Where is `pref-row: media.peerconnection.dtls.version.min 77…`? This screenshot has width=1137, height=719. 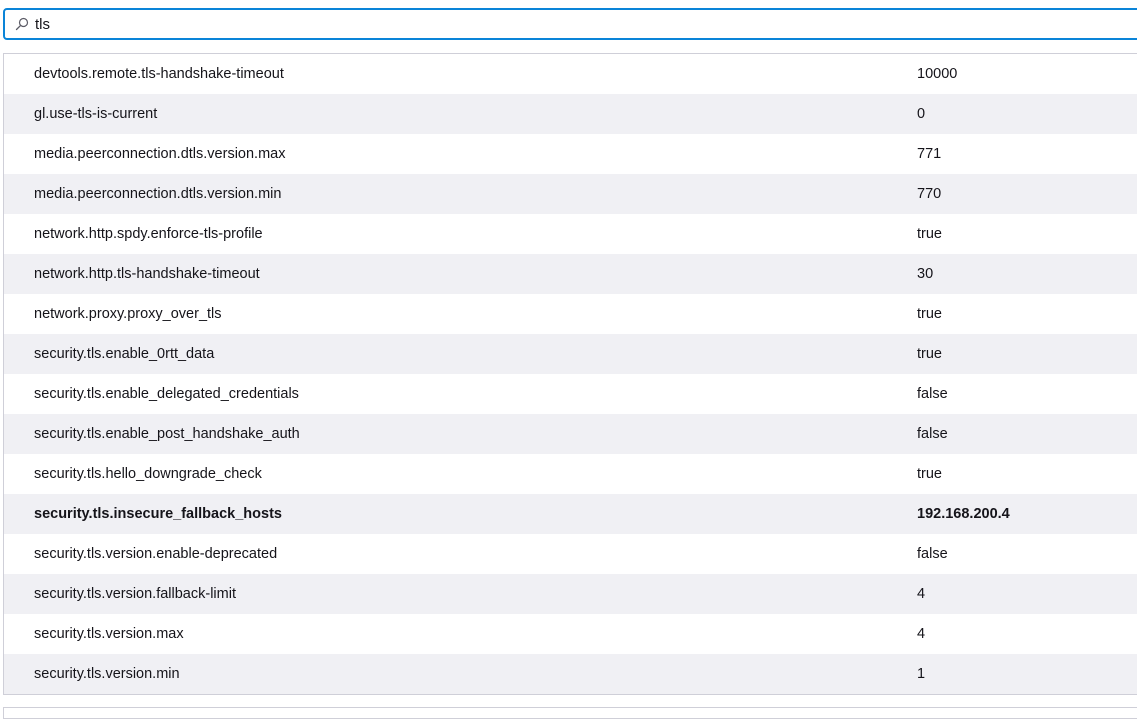
pref-row: media.peerconnection.dtls.version.min 77… is located at coordinates (570, 194).